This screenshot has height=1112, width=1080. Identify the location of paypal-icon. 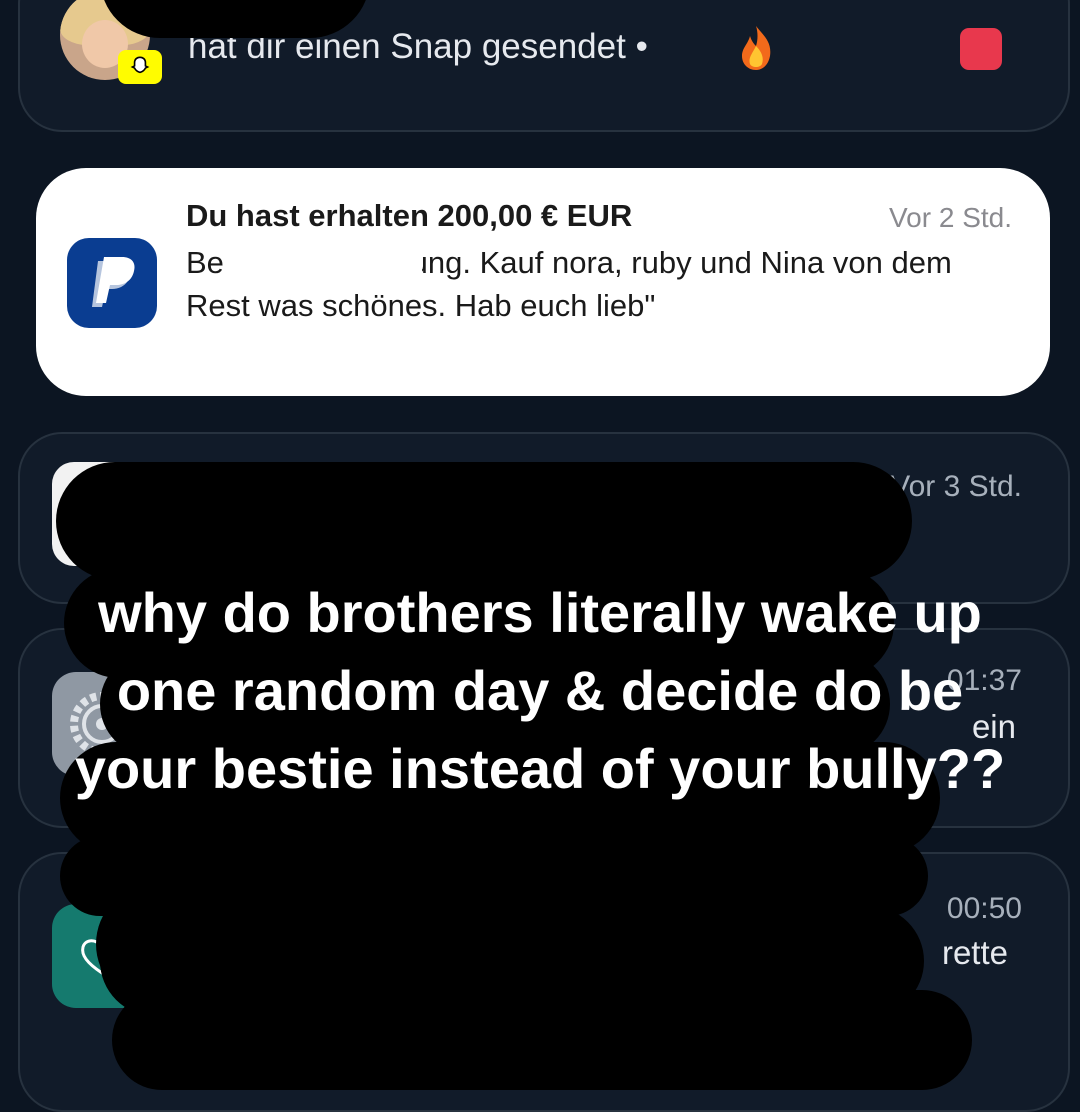
(112, 283).